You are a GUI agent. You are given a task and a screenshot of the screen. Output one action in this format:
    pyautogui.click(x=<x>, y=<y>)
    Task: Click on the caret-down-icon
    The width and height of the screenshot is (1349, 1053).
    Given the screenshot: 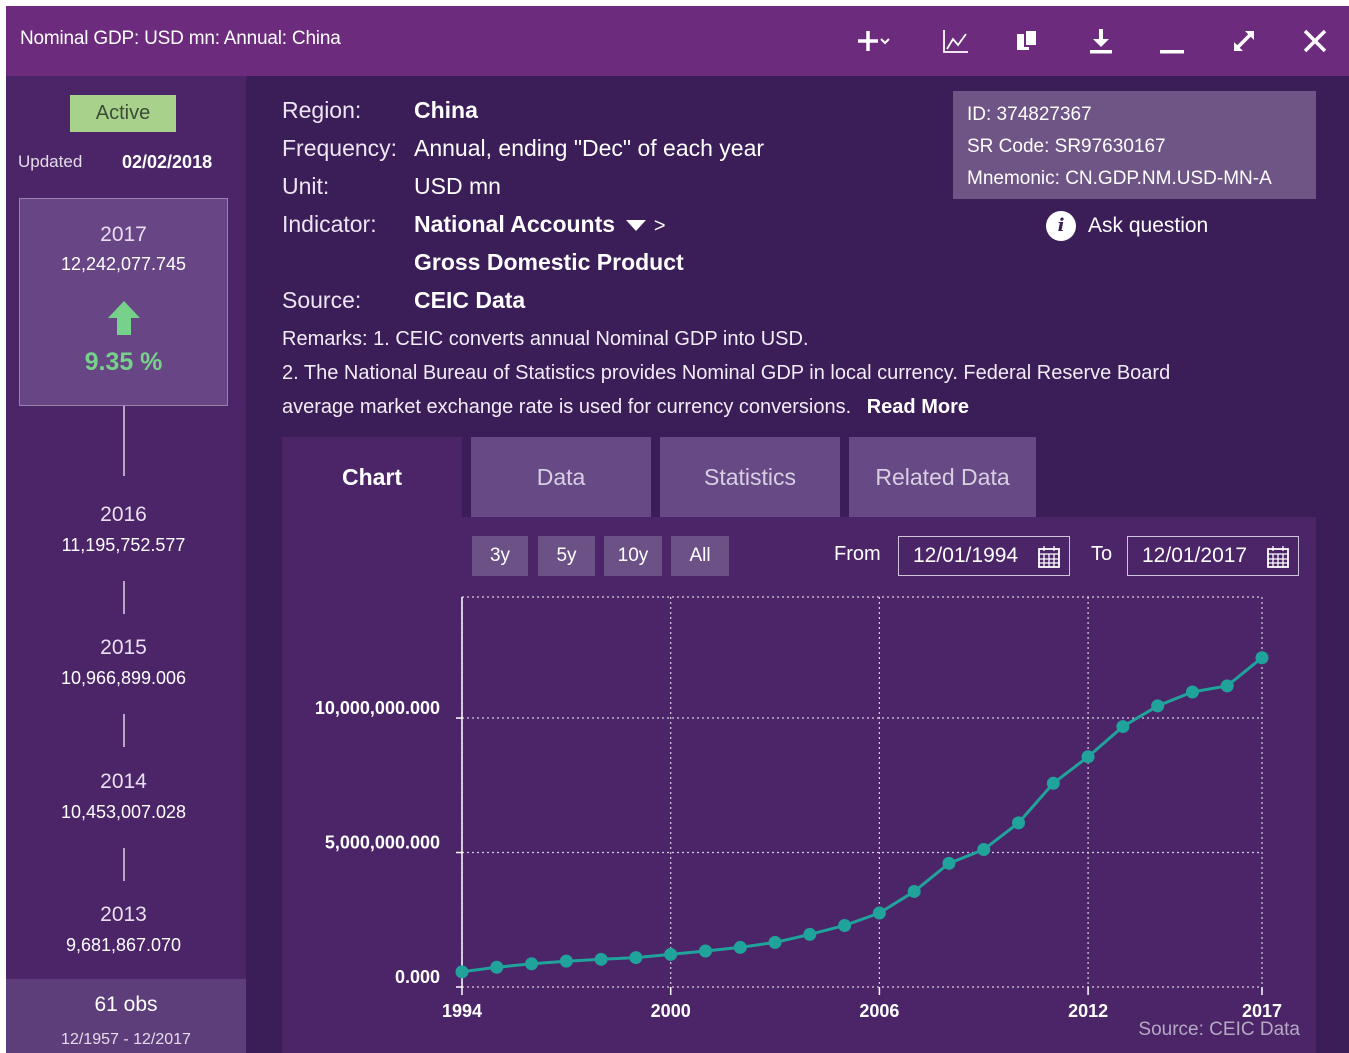 What is the action you would take?
    pyautogui.click(x=636, y=225)
    